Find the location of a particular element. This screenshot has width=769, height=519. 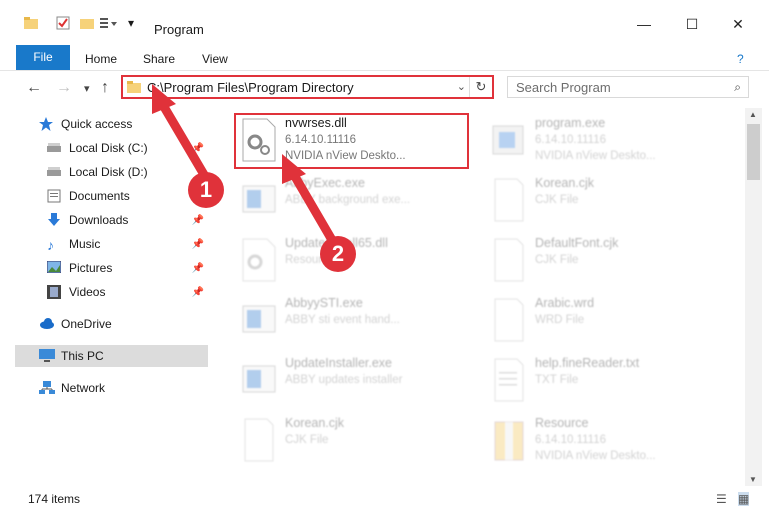

step-marker-2: 2 is located at coordinates (338, 254).